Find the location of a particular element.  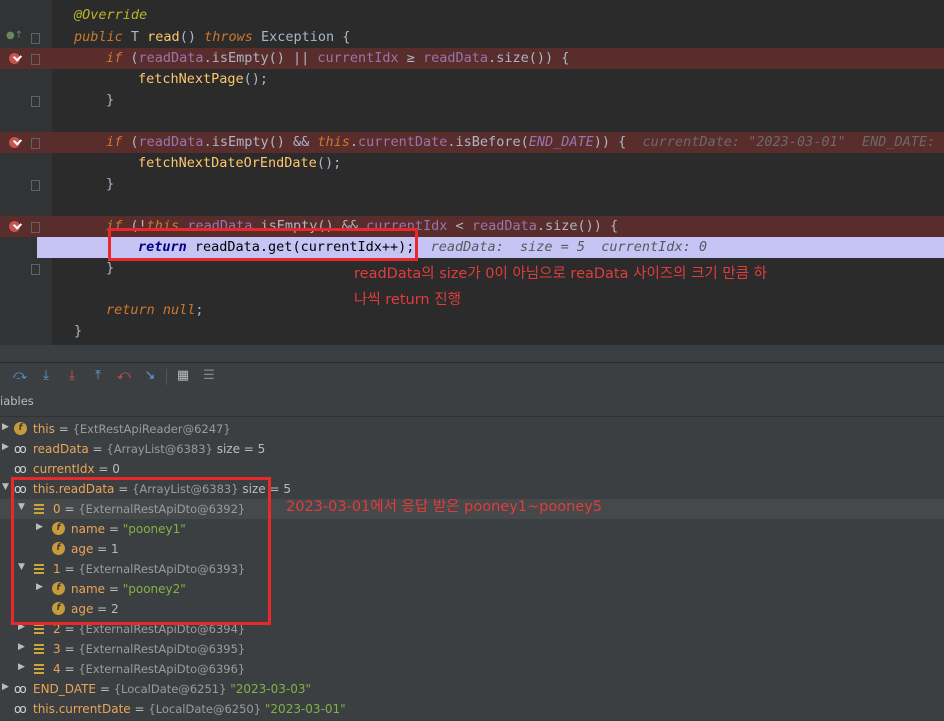

code-token: if is located at coordinates (118, 142).